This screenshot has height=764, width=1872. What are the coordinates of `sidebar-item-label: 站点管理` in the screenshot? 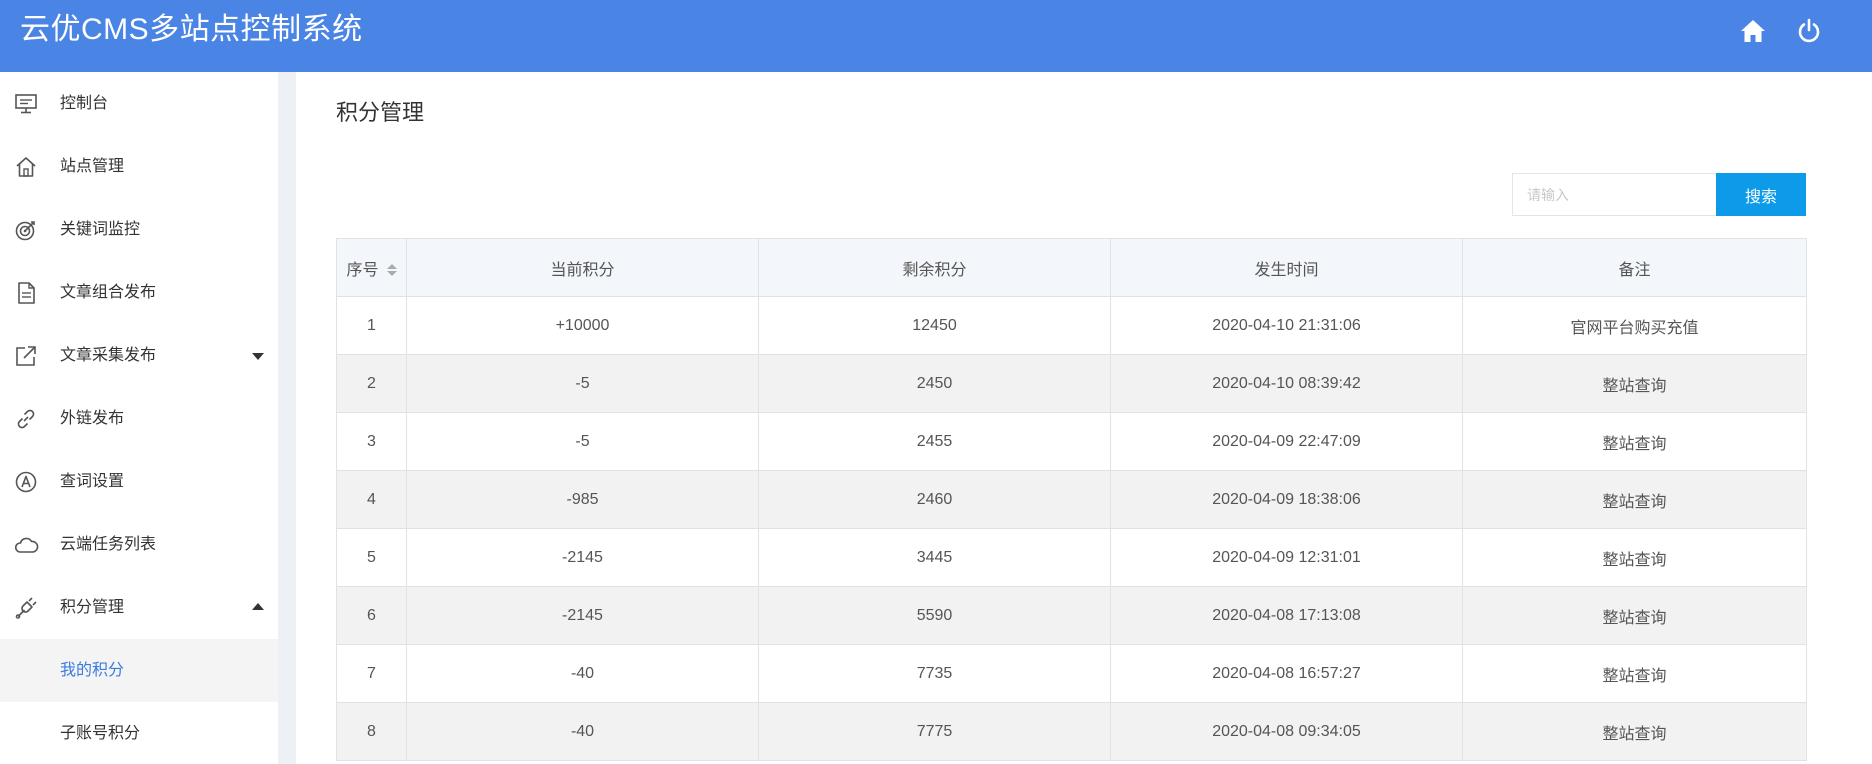 It's located at (92, 166).